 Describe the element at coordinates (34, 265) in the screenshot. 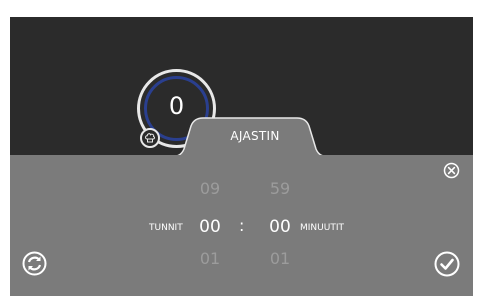

I see `refresh-icon` at that location.